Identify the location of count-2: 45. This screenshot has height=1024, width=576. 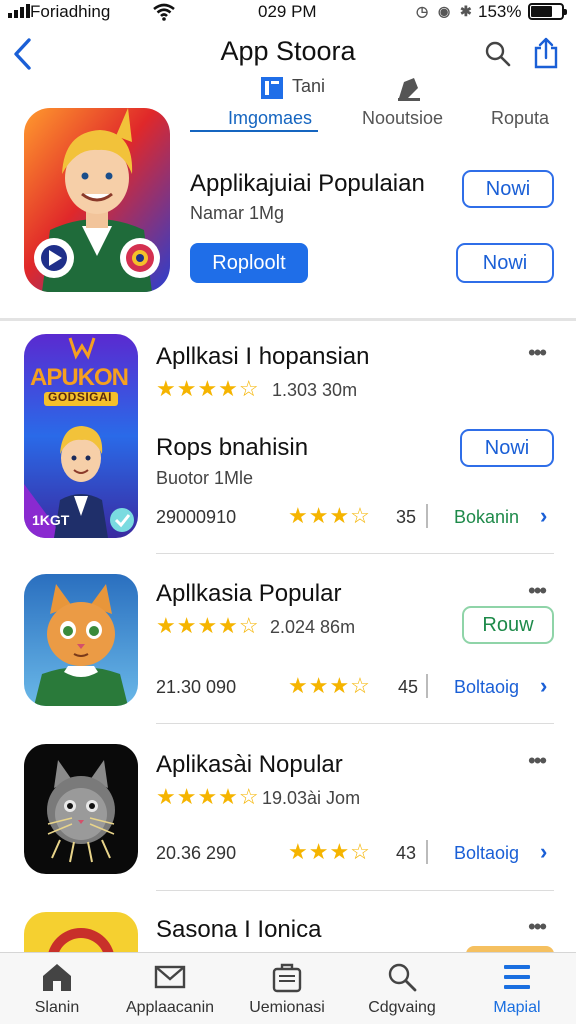
(408, 687).